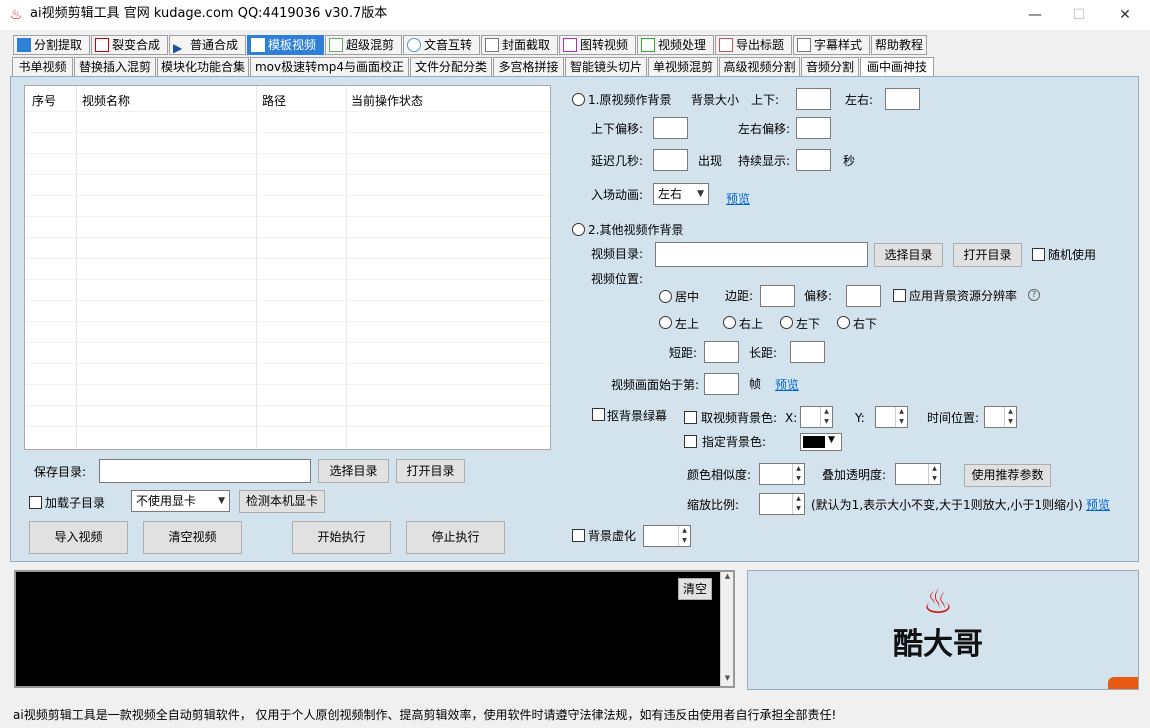 Image resolution: width=1150 pixels, height=728 pixels. I want to click on scale-spinner: ▲ ▼, so click(782, 504).